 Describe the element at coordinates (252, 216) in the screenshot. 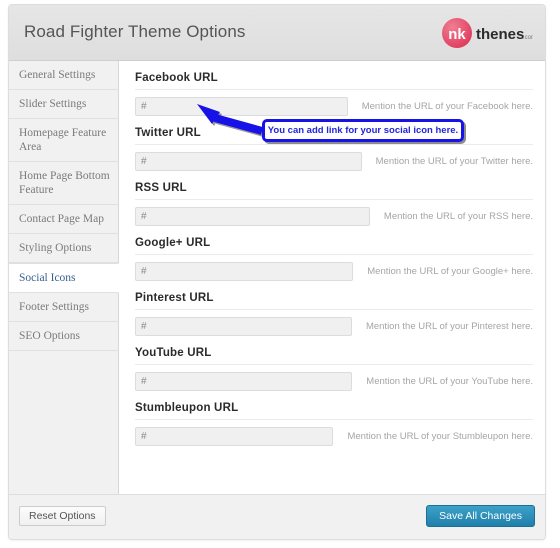

I see `rss-url-input` at that location.